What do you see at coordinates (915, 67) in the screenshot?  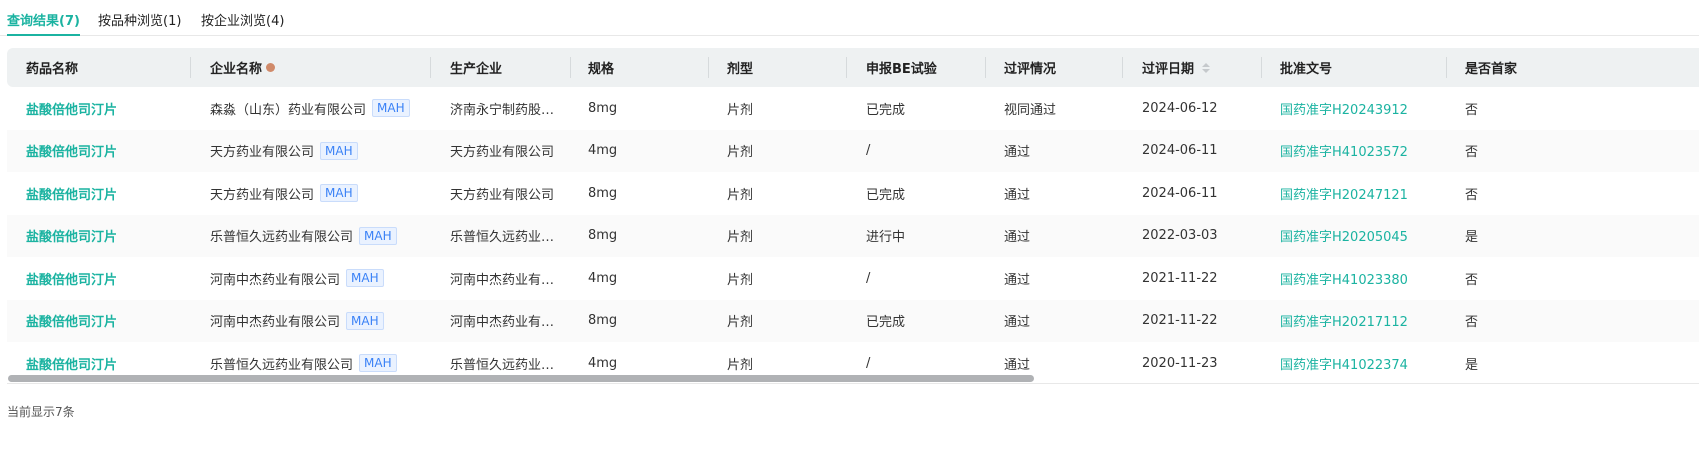 I see `header-be-trial: 申报BE试验` at bounding box center [915, 67].